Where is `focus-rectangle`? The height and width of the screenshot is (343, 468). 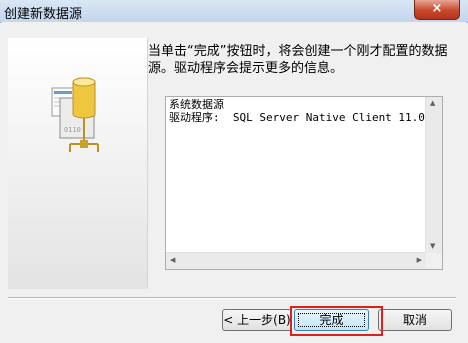
focus-rectangle is located at coordinates (331, 320).